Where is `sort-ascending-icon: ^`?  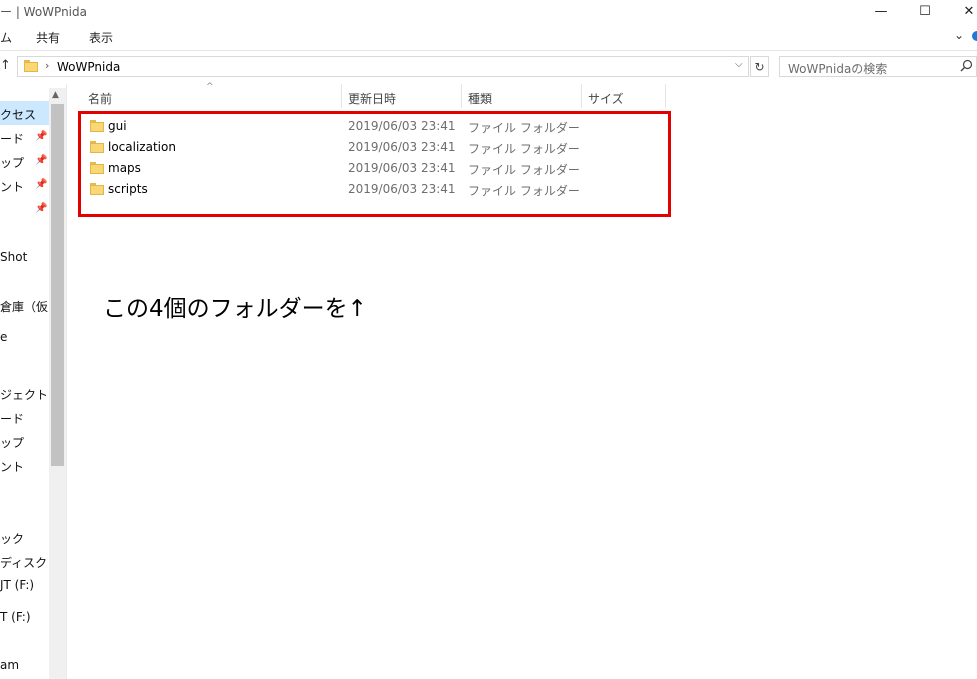
sort-ascending-icon: ^ is located at coordinates (210, 87).